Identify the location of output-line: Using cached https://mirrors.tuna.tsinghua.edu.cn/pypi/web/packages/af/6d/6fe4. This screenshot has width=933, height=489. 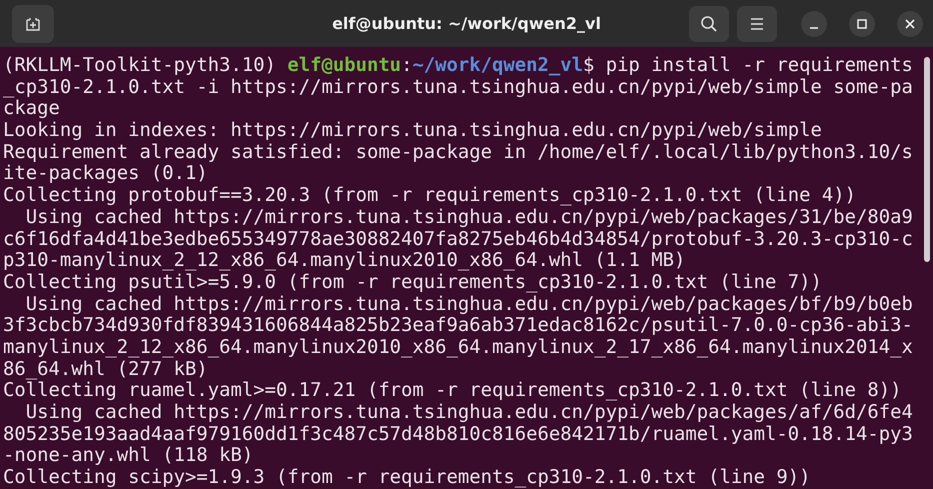
(468, 413).